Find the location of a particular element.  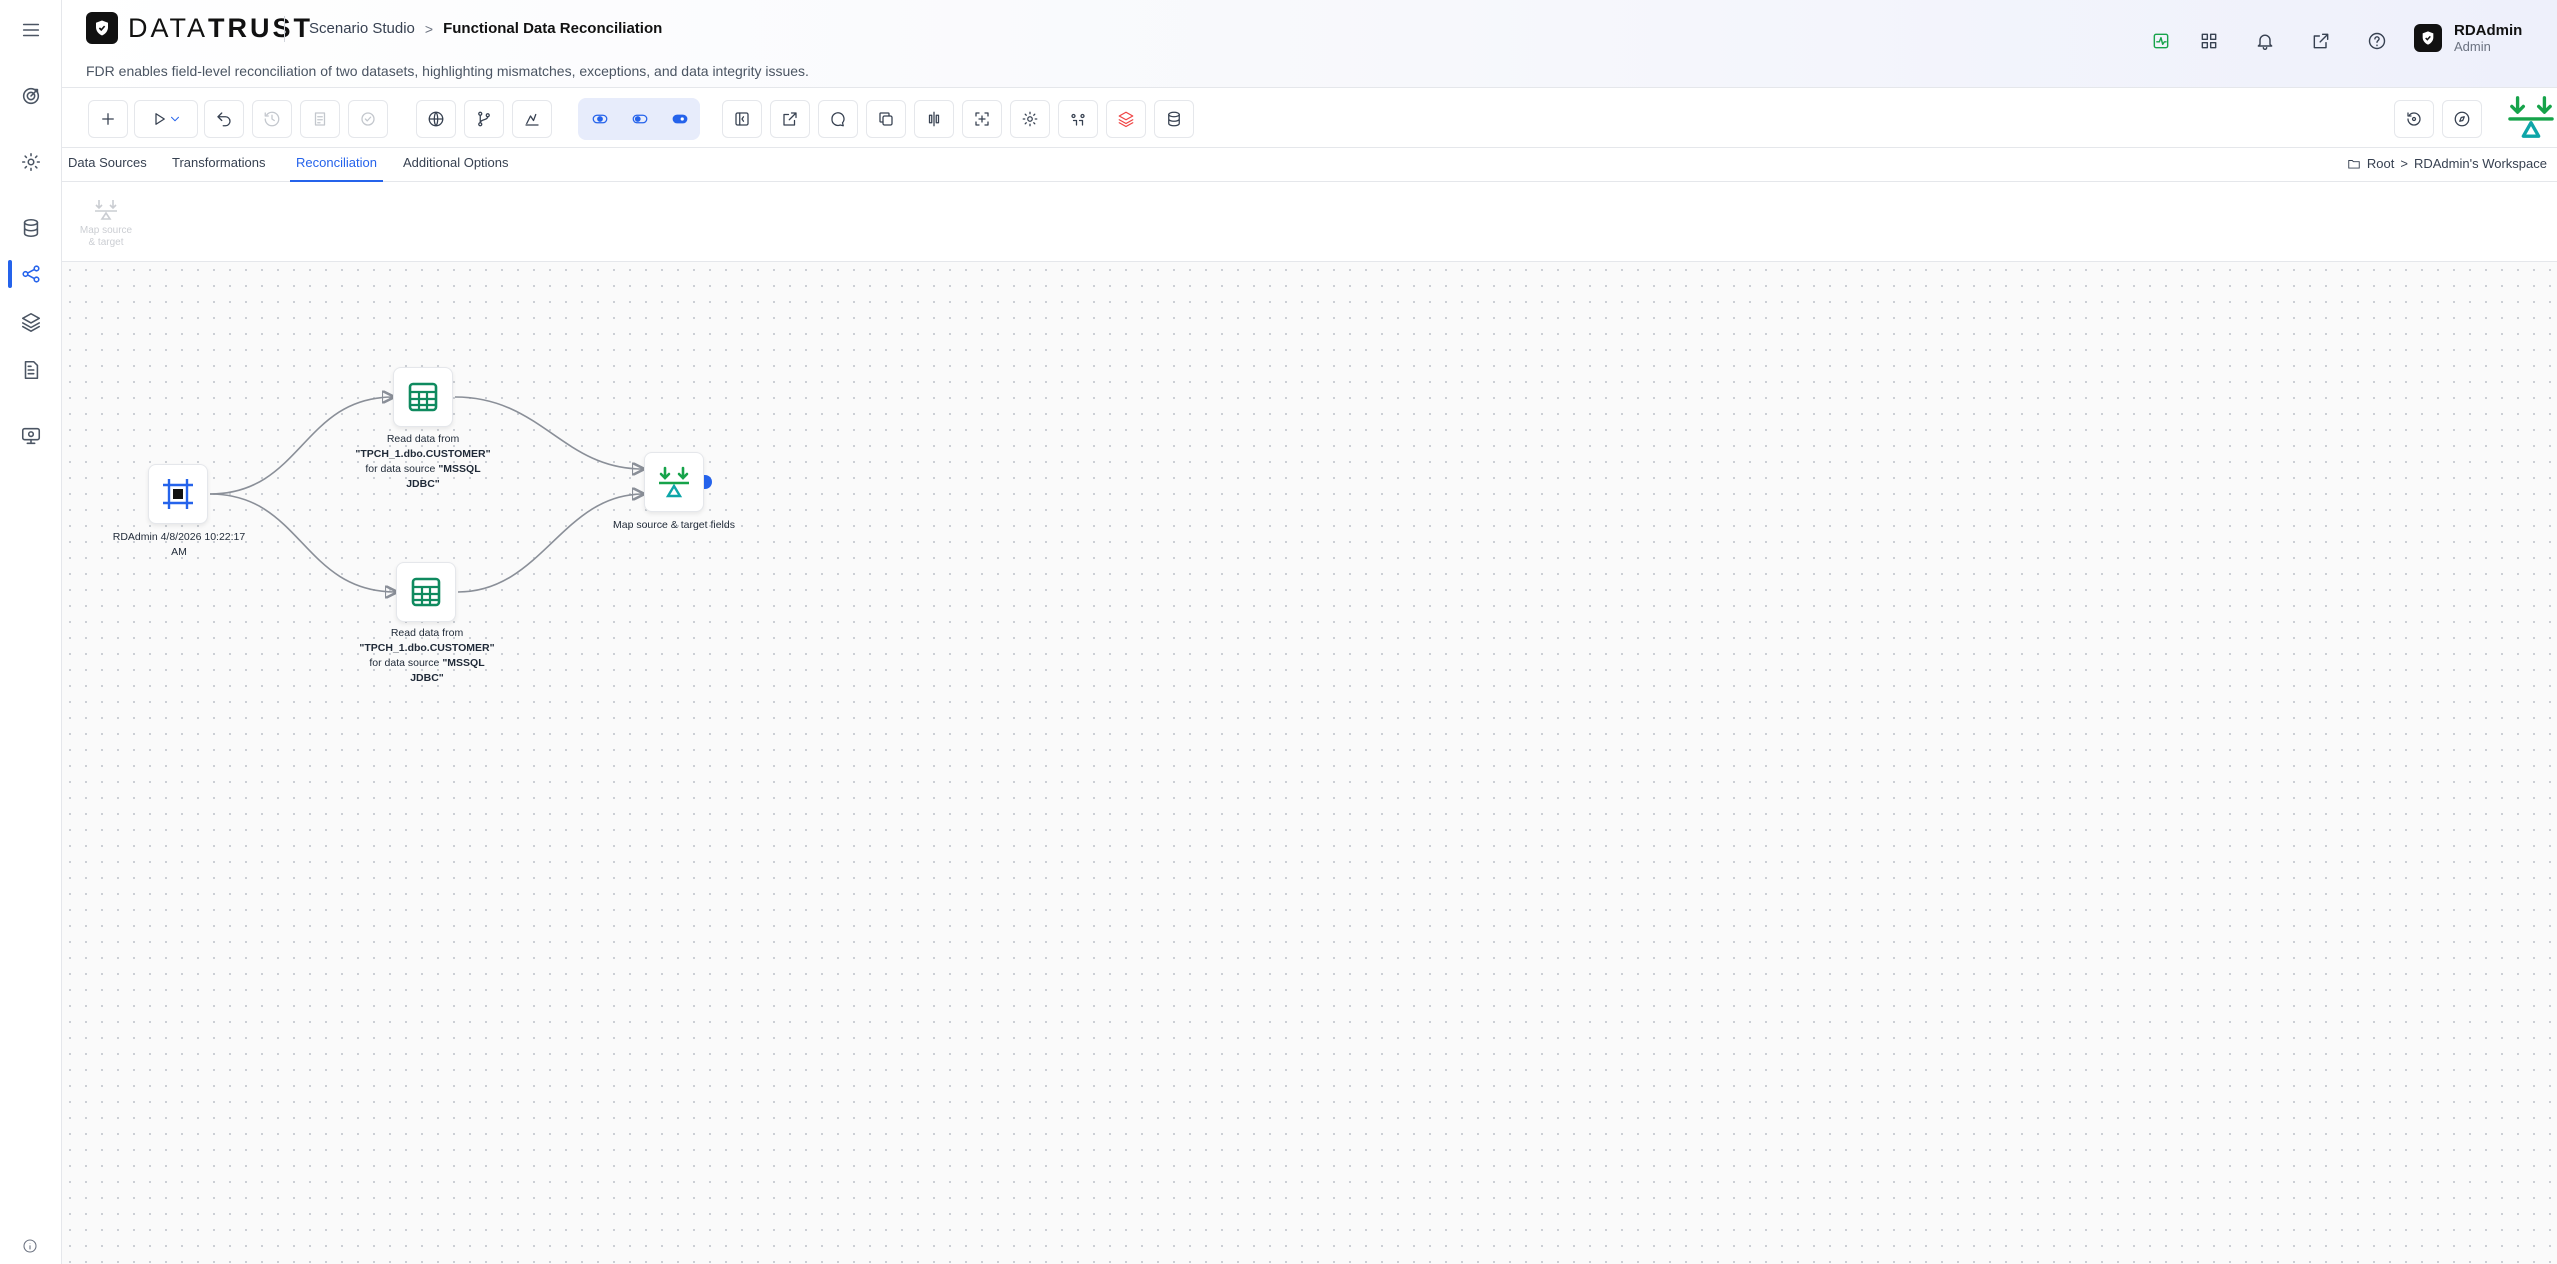

frame-icon is located at coordinates (178, 494).